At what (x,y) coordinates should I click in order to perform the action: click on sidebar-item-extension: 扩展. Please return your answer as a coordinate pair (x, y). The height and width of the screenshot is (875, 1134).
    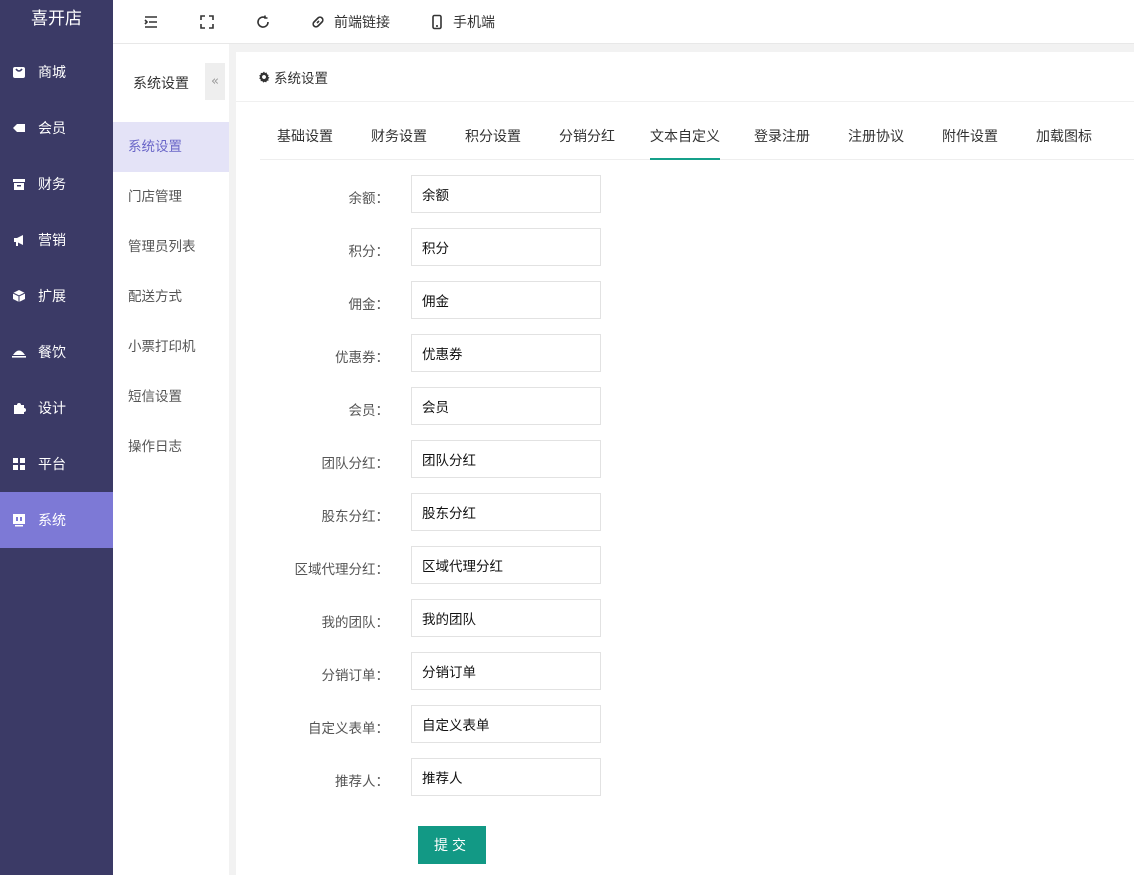
    Looking at the image, I should click on (56, 296).